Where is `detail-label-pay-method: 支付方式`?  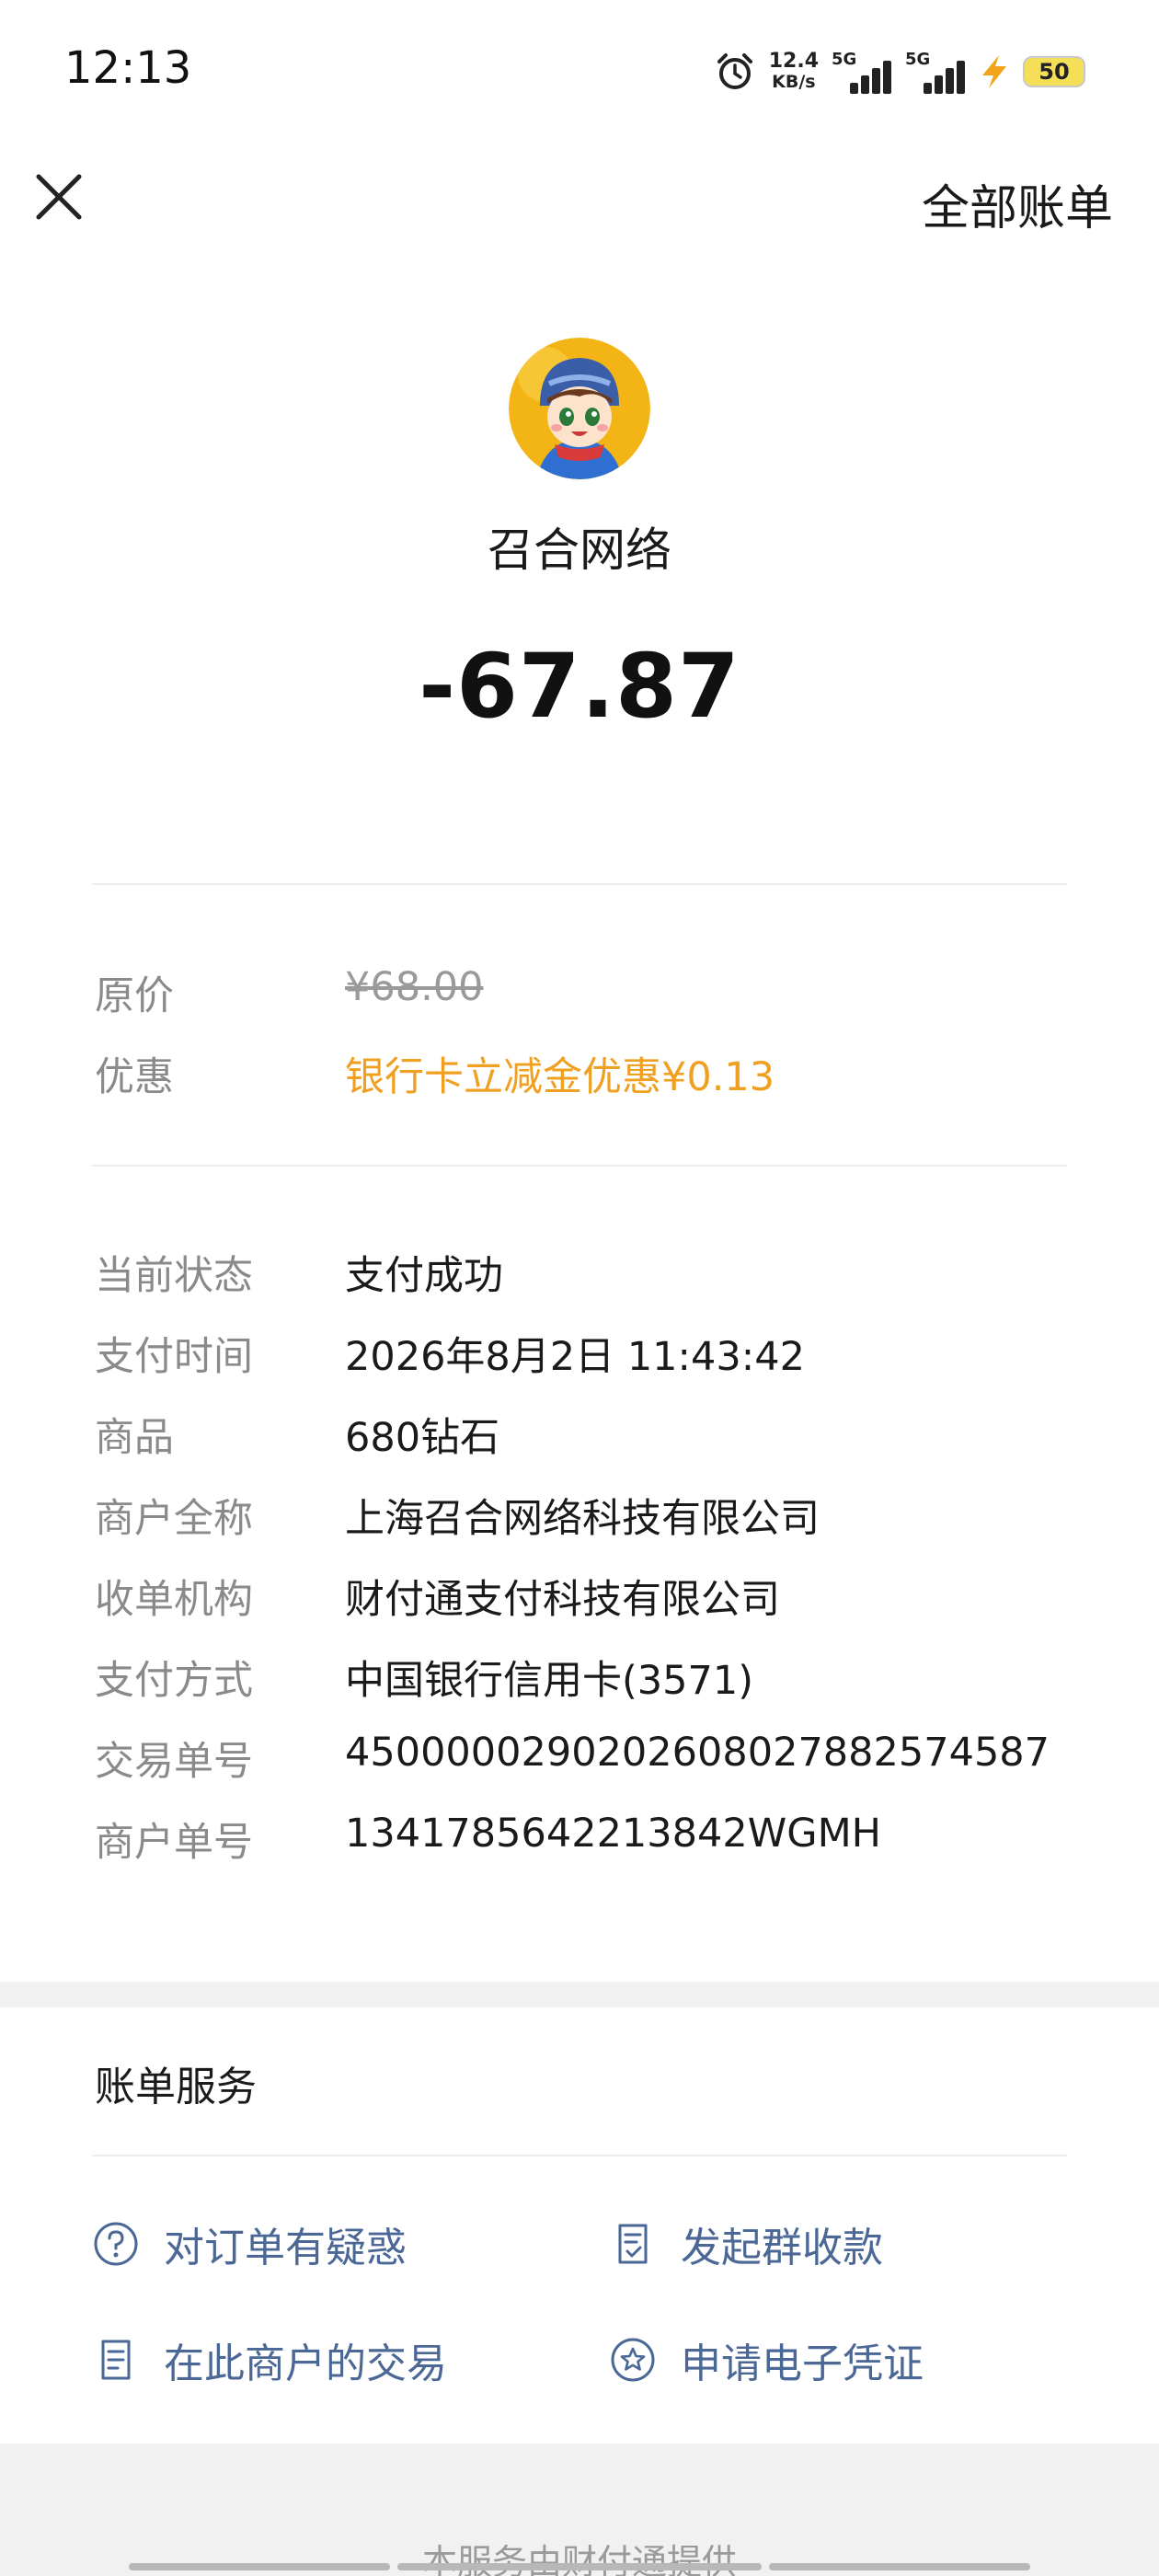 detail-label-pay-method: 支付方式 is located at coordinates (174, 1681).